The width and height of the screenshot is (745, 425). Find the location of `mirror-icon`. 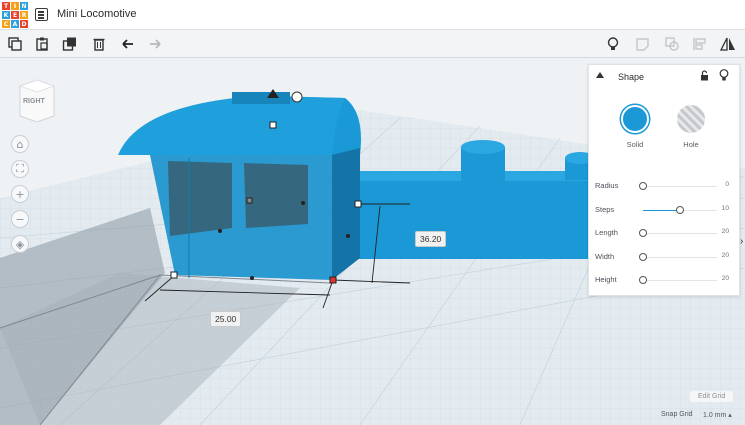

mirror-icon is located at coordinates (727, 44).